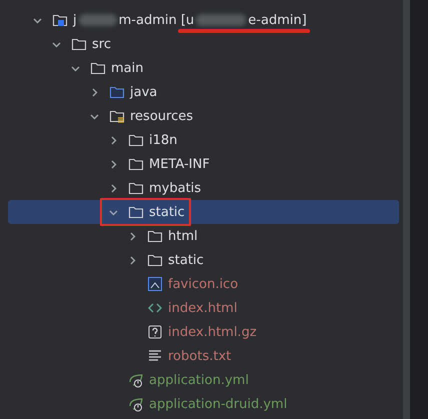 Image resolution: width=428 pixels, height=419 pixels. Describe the element at coordinates (101, 44) in the screenshot. I see `file-name: src` at that location.